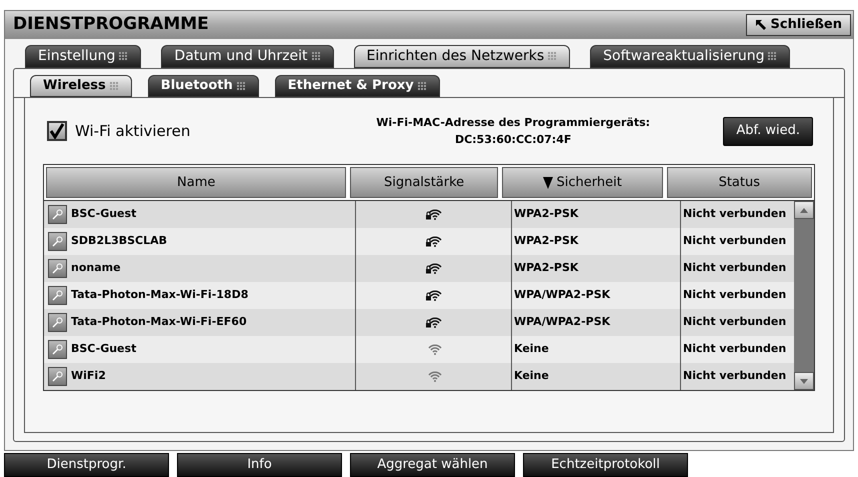  What do you see at coordinates (159, 322) in the screenshot?
I see `network-name: Tata-Photon-Max-Wi-Fi-EF60` at bounding box center [159, 322].